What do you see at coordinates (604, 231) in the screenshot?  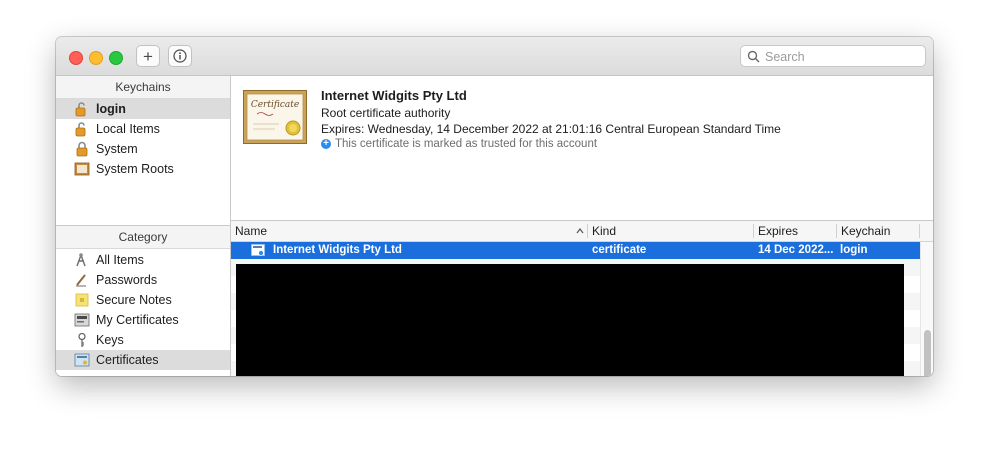 I see `column-header-kind: Kind` at bounding box center [604, 231].